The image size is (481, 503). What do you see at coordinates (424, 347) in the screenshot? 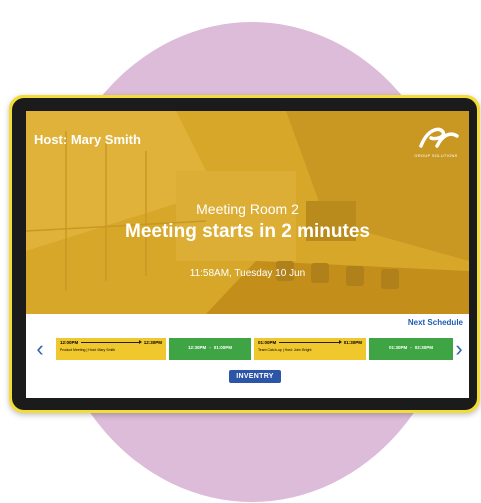
I see `slot-end: 02:30PM` at bounding box center [424, 347].